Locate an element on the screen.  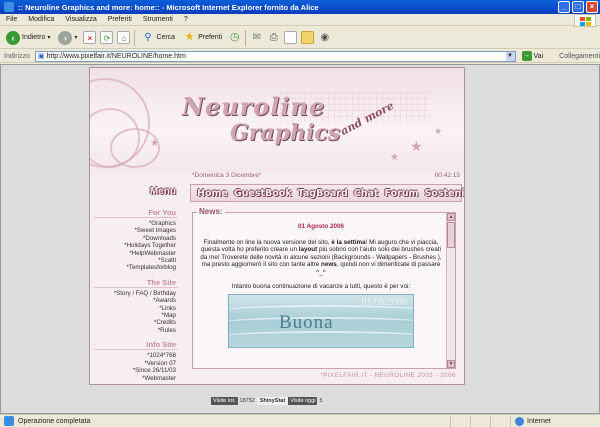
back-dropdown-icon: ▾ is located at coordinates (48, 37).